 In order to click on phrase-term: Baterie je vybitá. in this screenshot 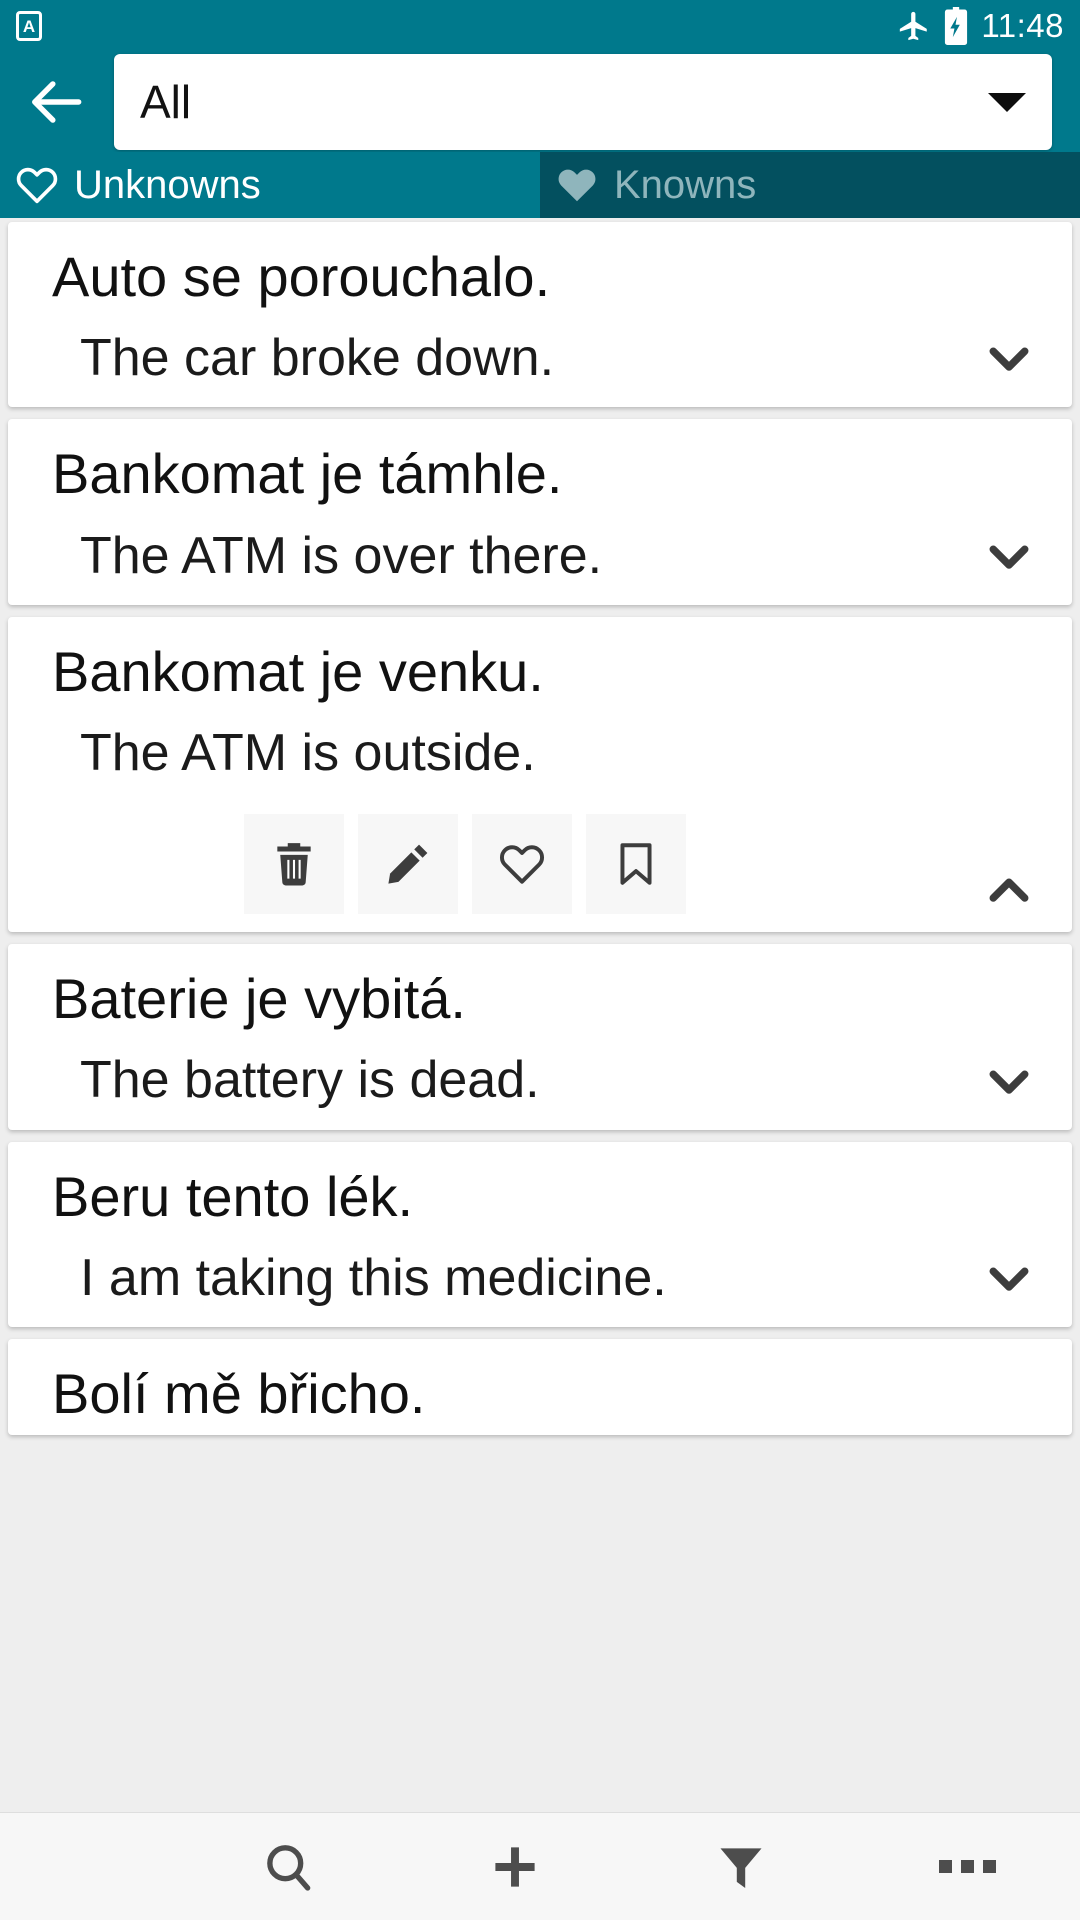, I will do `click(259, 999)`.